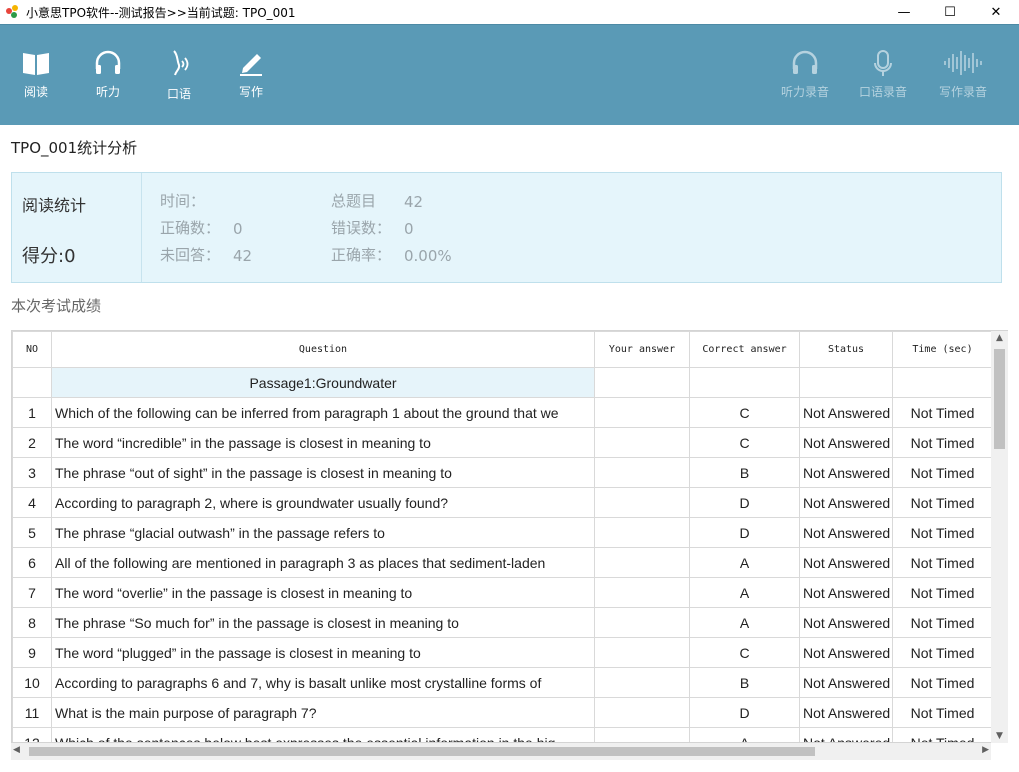 The image size is (1019, 772). What do you see at coordinates (999, 736) in the screenshot?
I see `scroll-down-icon: ▼` at bounding box center [999, 736].